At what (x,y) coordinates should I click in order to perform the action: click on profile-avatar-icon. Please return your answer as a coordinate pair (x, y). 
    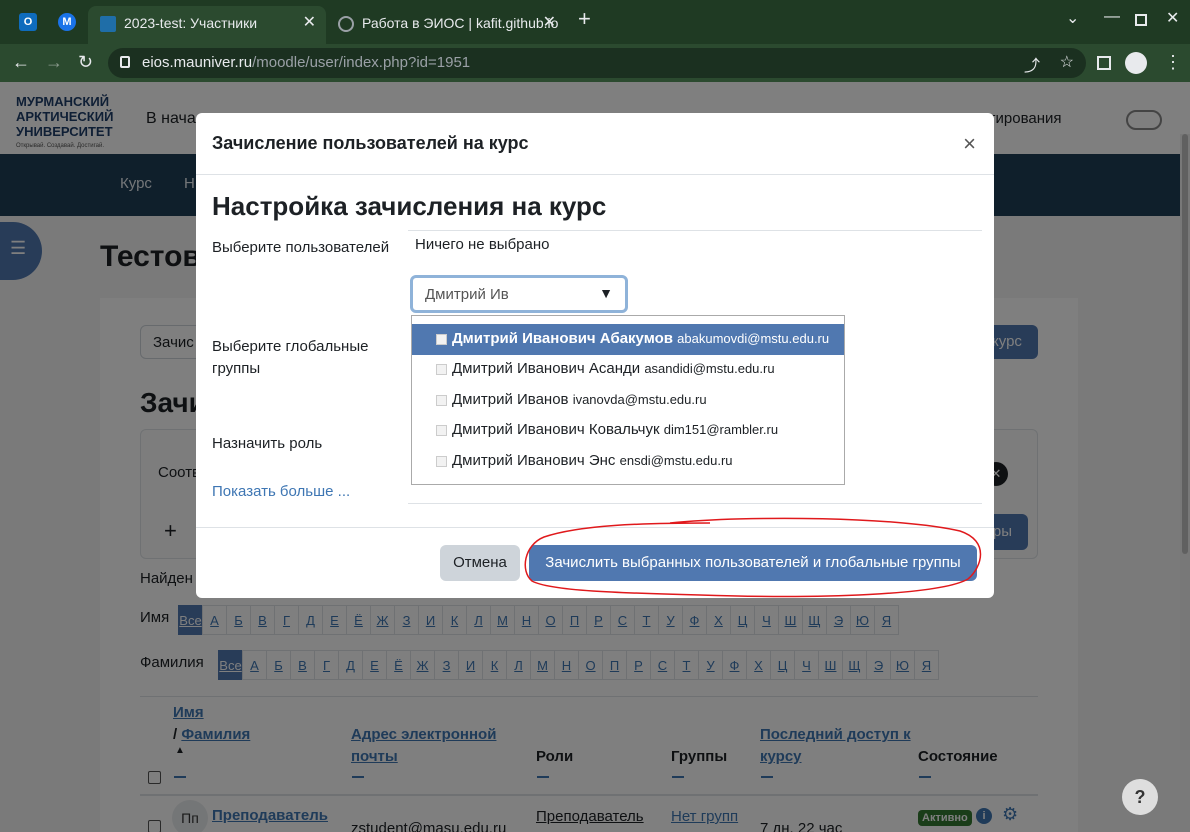
    Looking at the image, I should click on (1136, 63).